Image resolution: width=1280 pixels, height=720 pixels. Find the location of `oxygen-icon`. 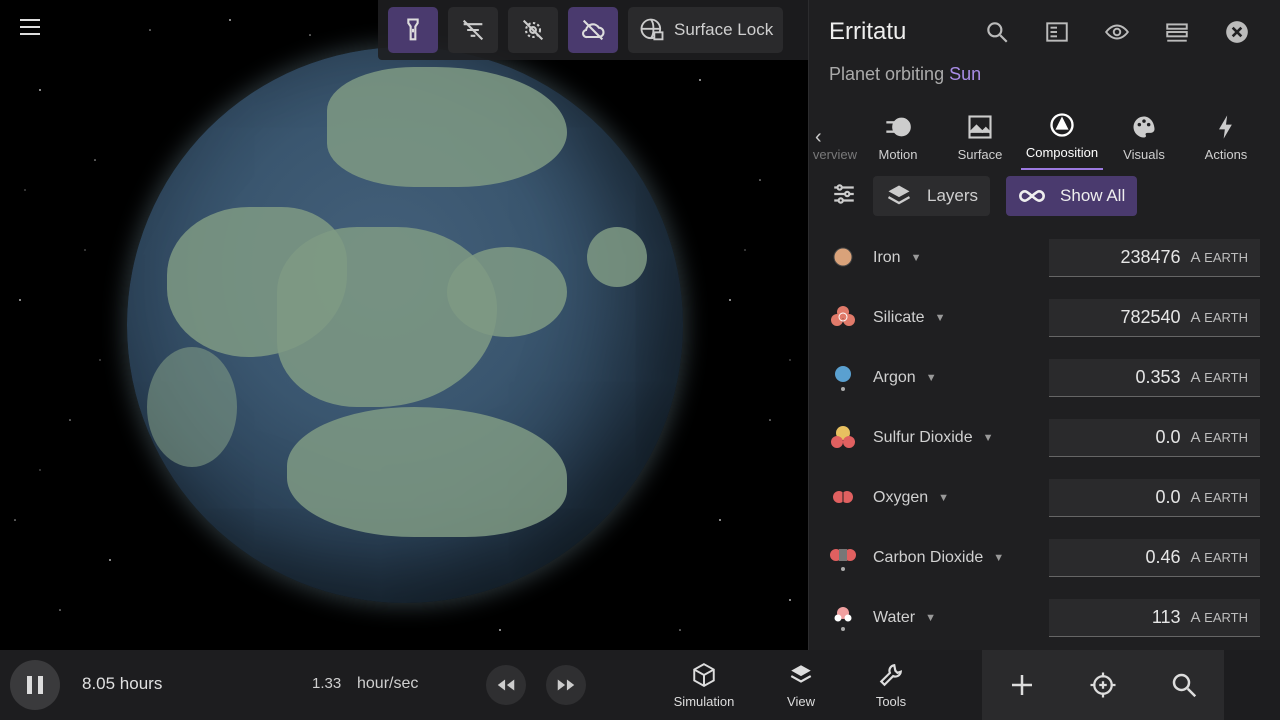

oxygen-icon is located at coordinates (844, 498).